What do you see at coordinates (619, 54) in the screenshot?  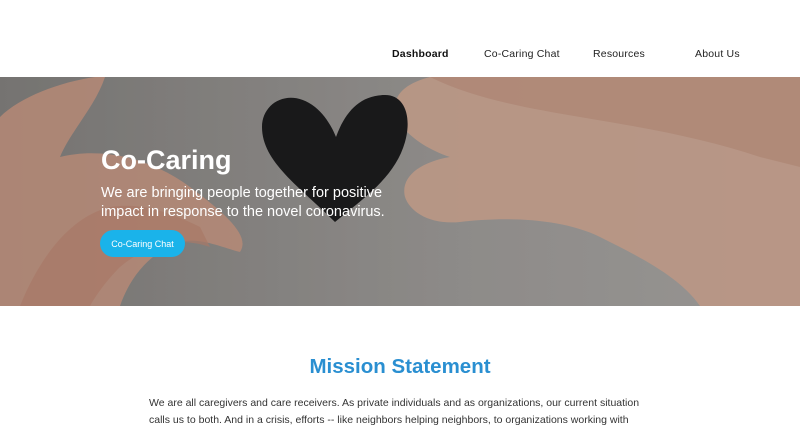 I see `nav-resources: Resources` at bounding box center [619, 54].